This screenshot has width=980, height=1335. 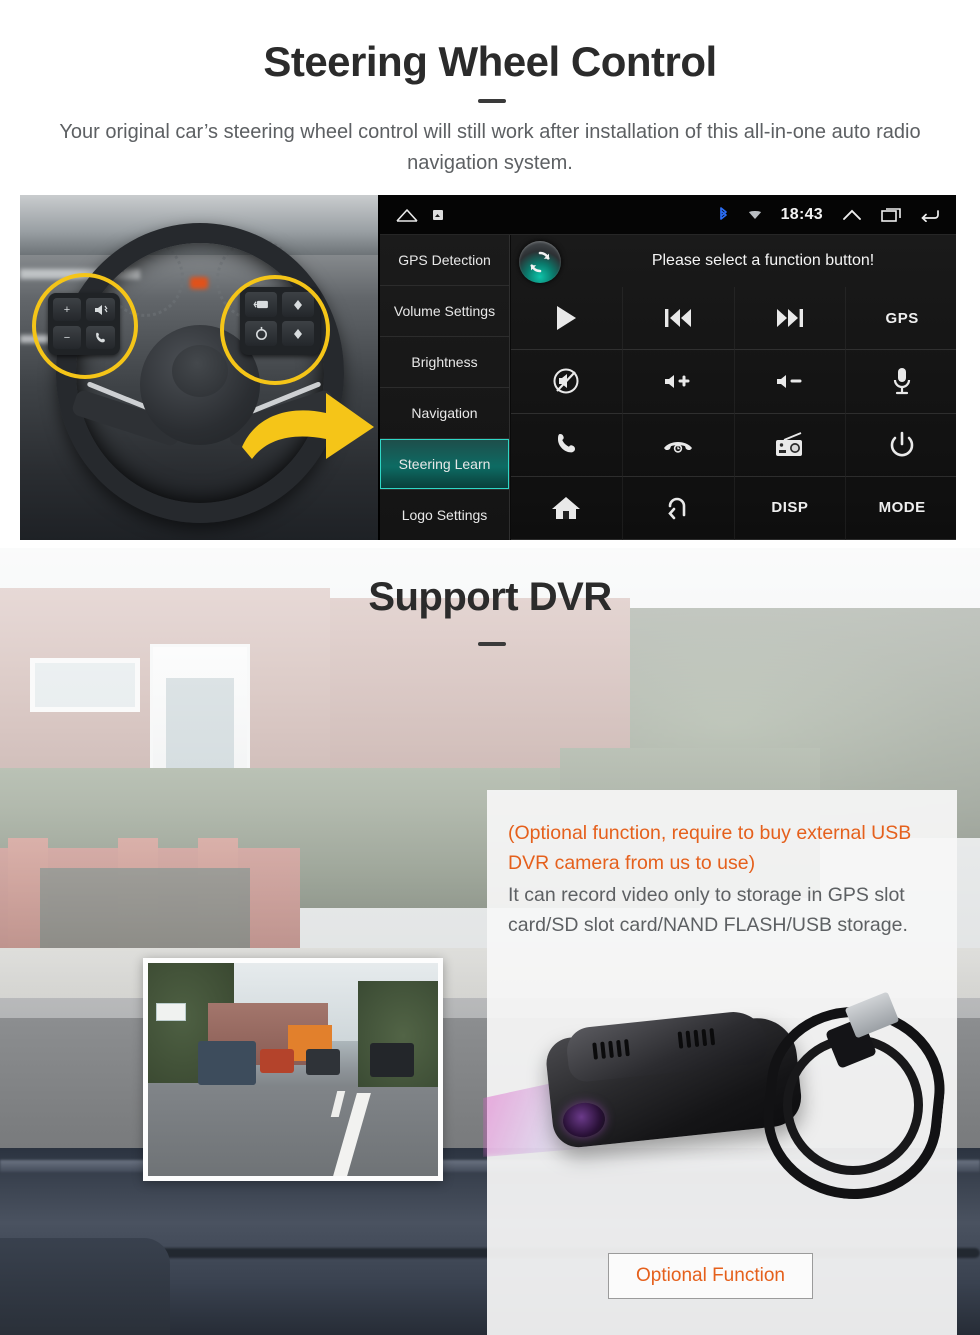 I want to click on sidebar-item-label: GPS Detection, so click(x=444, y=260).